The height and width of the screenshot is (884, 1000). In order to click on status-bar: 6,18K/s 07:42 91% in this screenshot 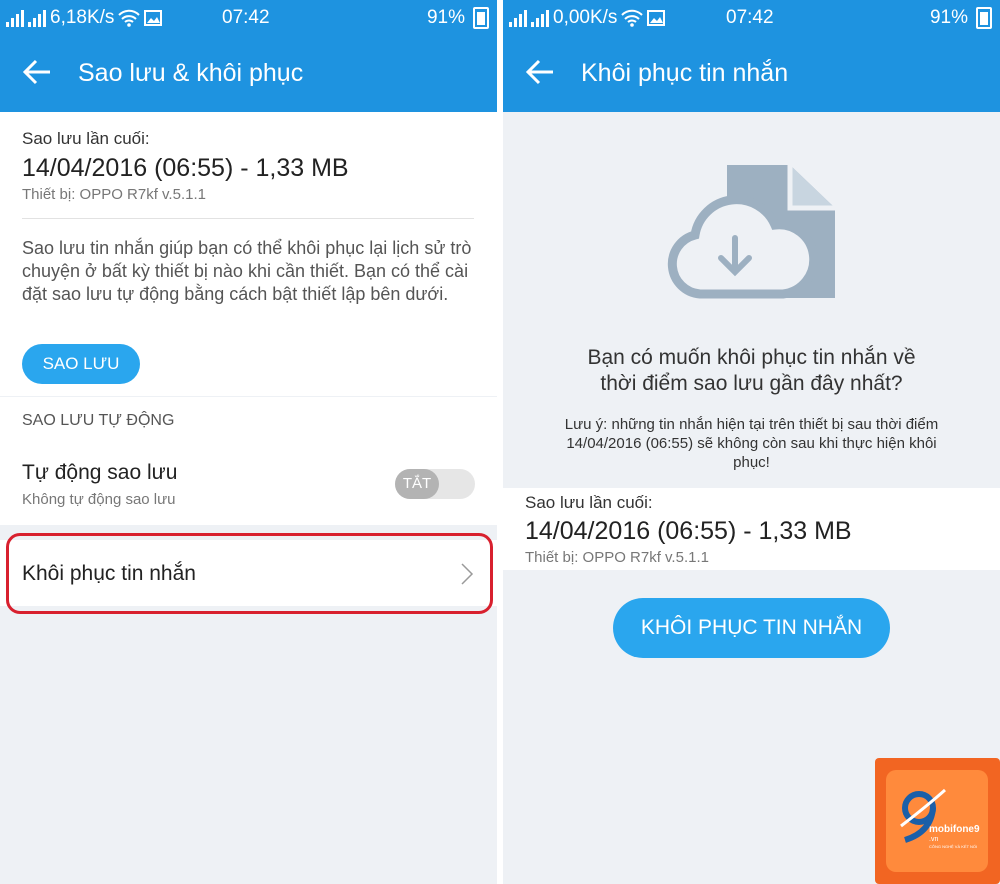, I will do `click(248, 17)`.